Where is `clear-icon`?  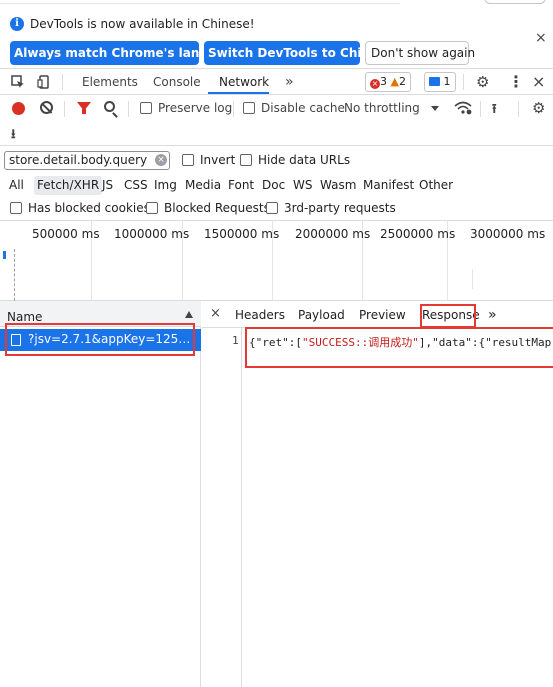
clear-icon is located at coordinates (46, 107).